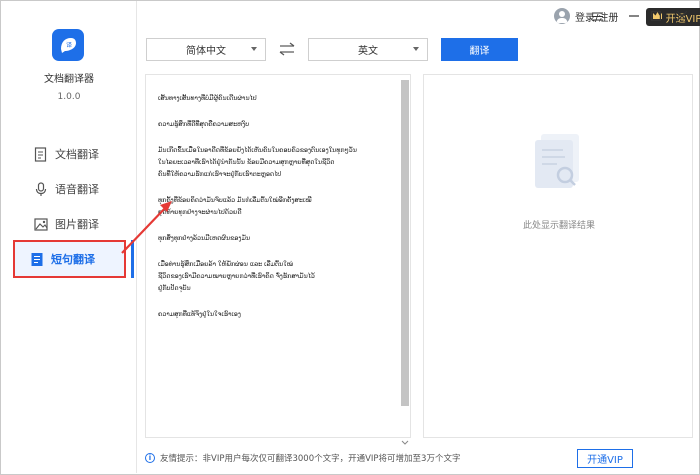  What do you see at coordinates (41, 154) in the screenshot?
I see `document-icon` at bounding box center [41, 154].